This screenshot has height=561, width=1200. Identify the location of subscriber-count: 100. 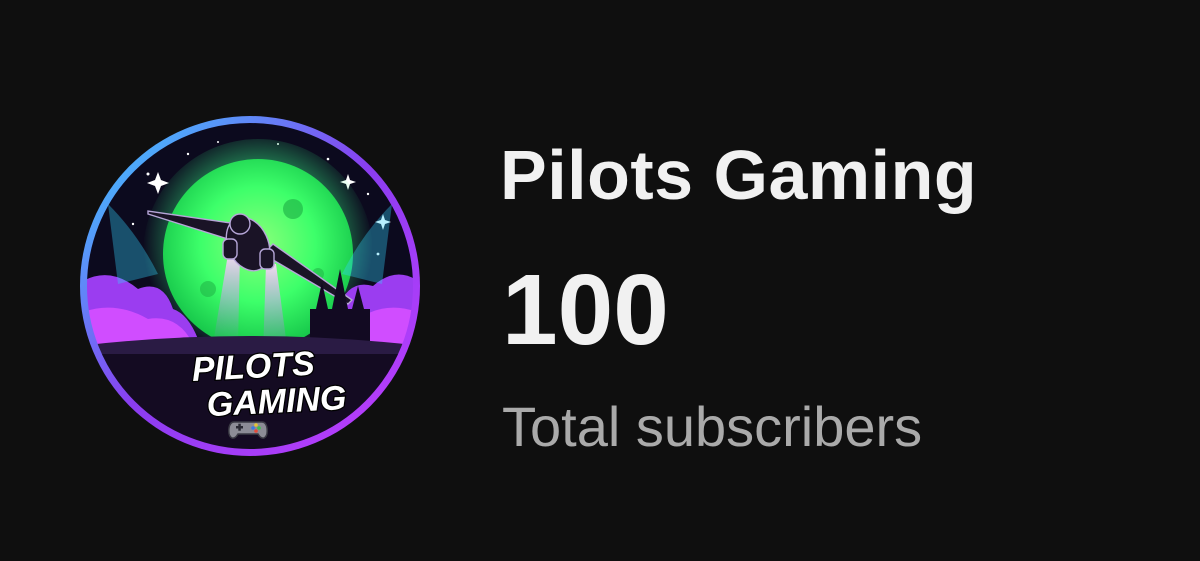
(585, 310).